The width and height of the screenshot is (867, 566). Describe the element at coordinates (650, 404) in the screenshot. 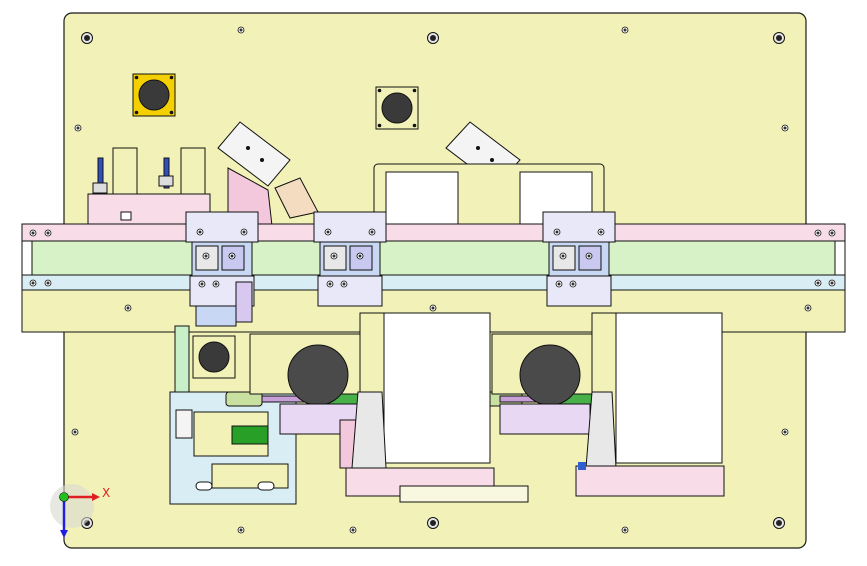

I see `enclosure-right` at that location.